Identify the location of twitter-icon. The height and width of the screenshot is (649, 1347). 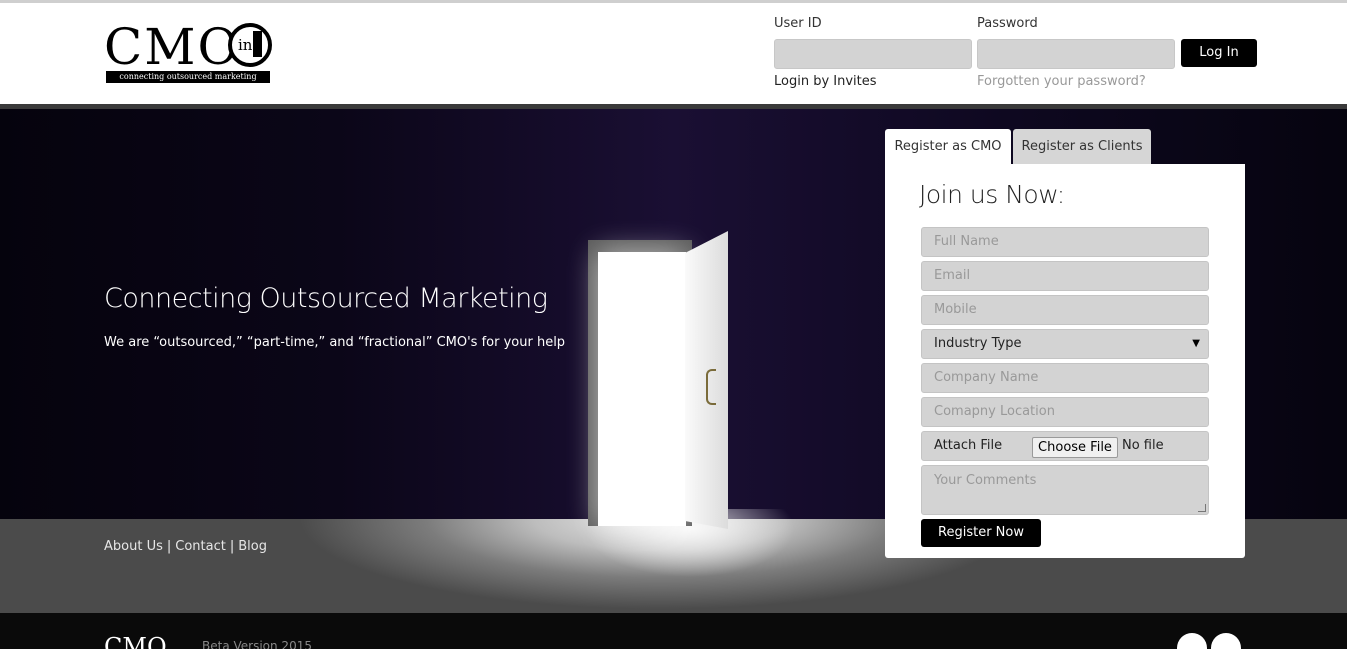
(1192, 641).